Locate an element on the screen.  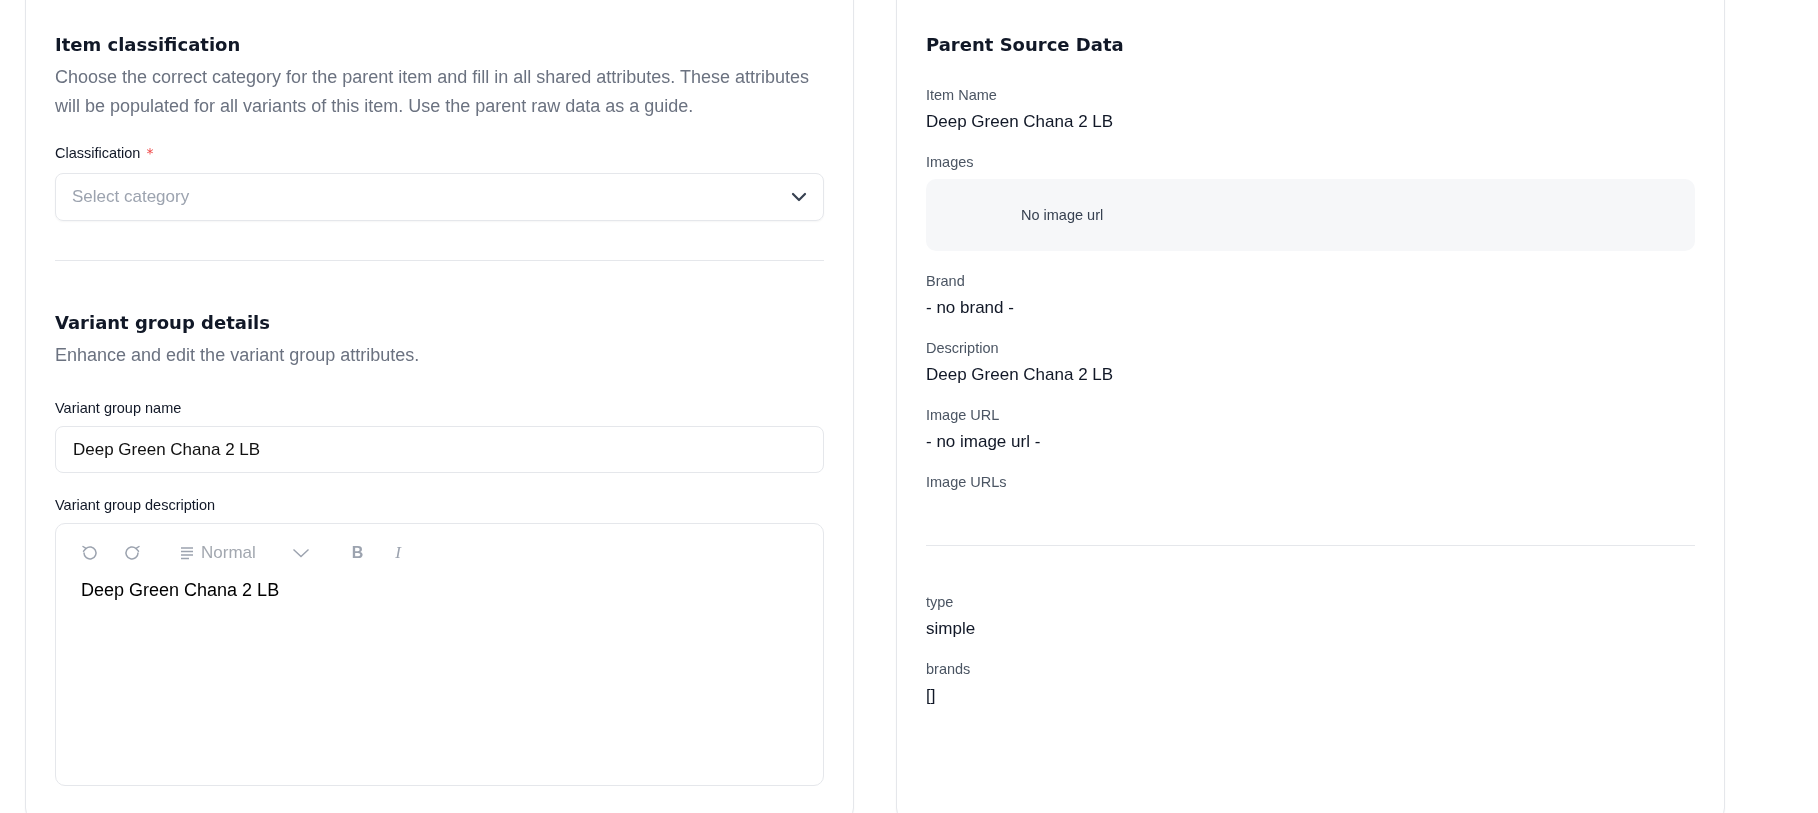
field-value: [] is located at coordinates (931, 696).